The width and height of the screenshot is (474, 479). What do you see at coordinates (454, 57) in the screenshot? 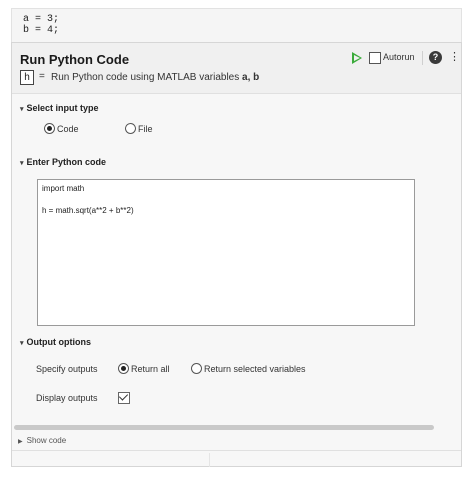
I see `kebab-icon: ⋮` at bounding box center [454, 57].